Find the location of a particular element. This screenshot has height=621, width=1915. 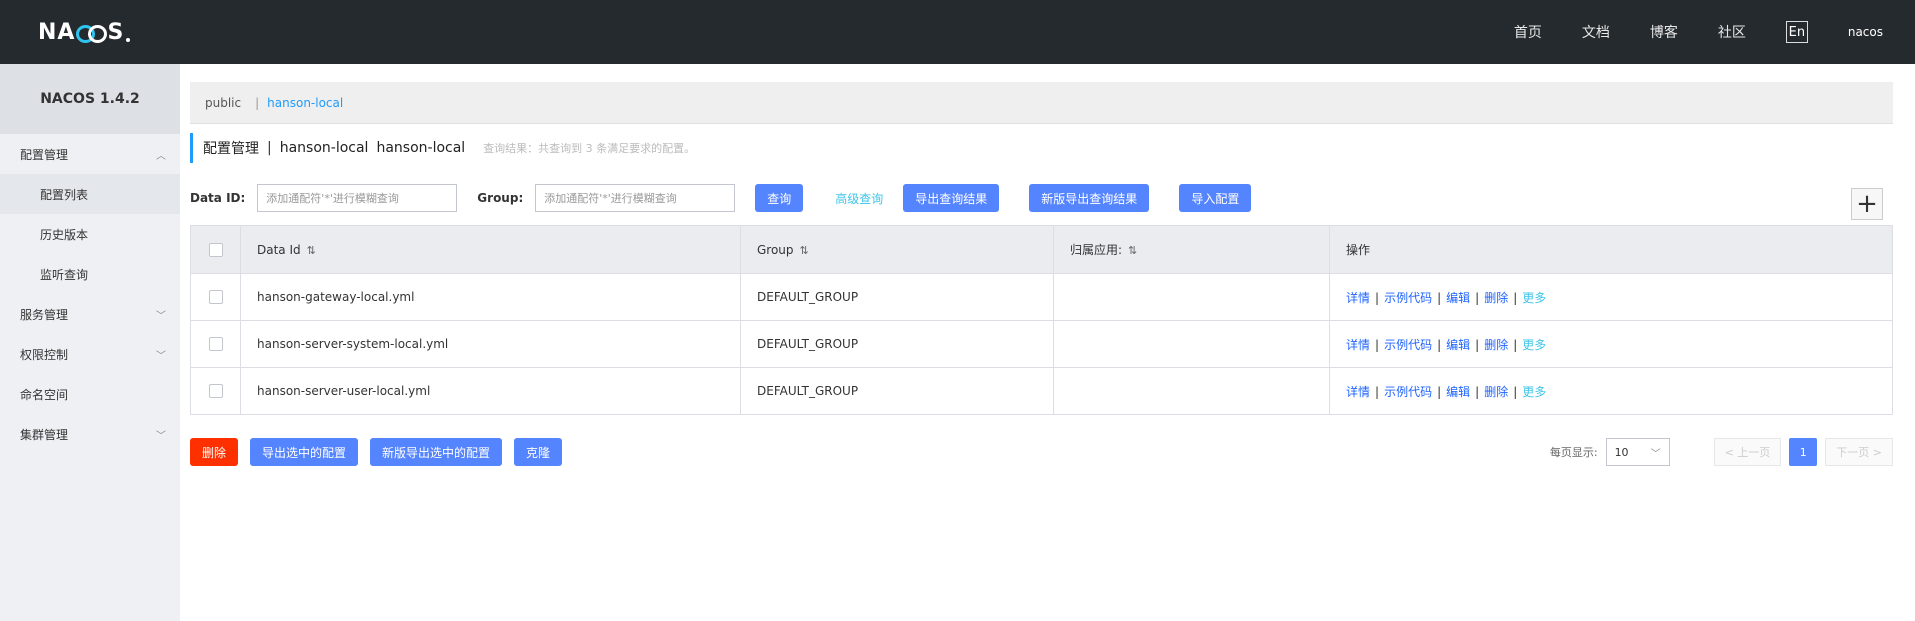

nacos-logo: NA S is located at coordinates (84, 32).